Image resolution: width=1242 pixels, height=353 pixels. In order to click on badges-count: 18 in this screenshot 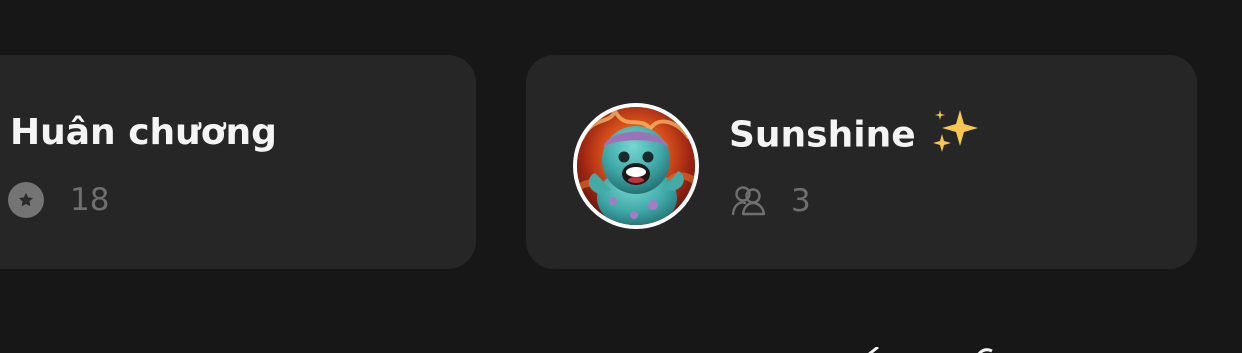, I will do `click(90, 200)`.